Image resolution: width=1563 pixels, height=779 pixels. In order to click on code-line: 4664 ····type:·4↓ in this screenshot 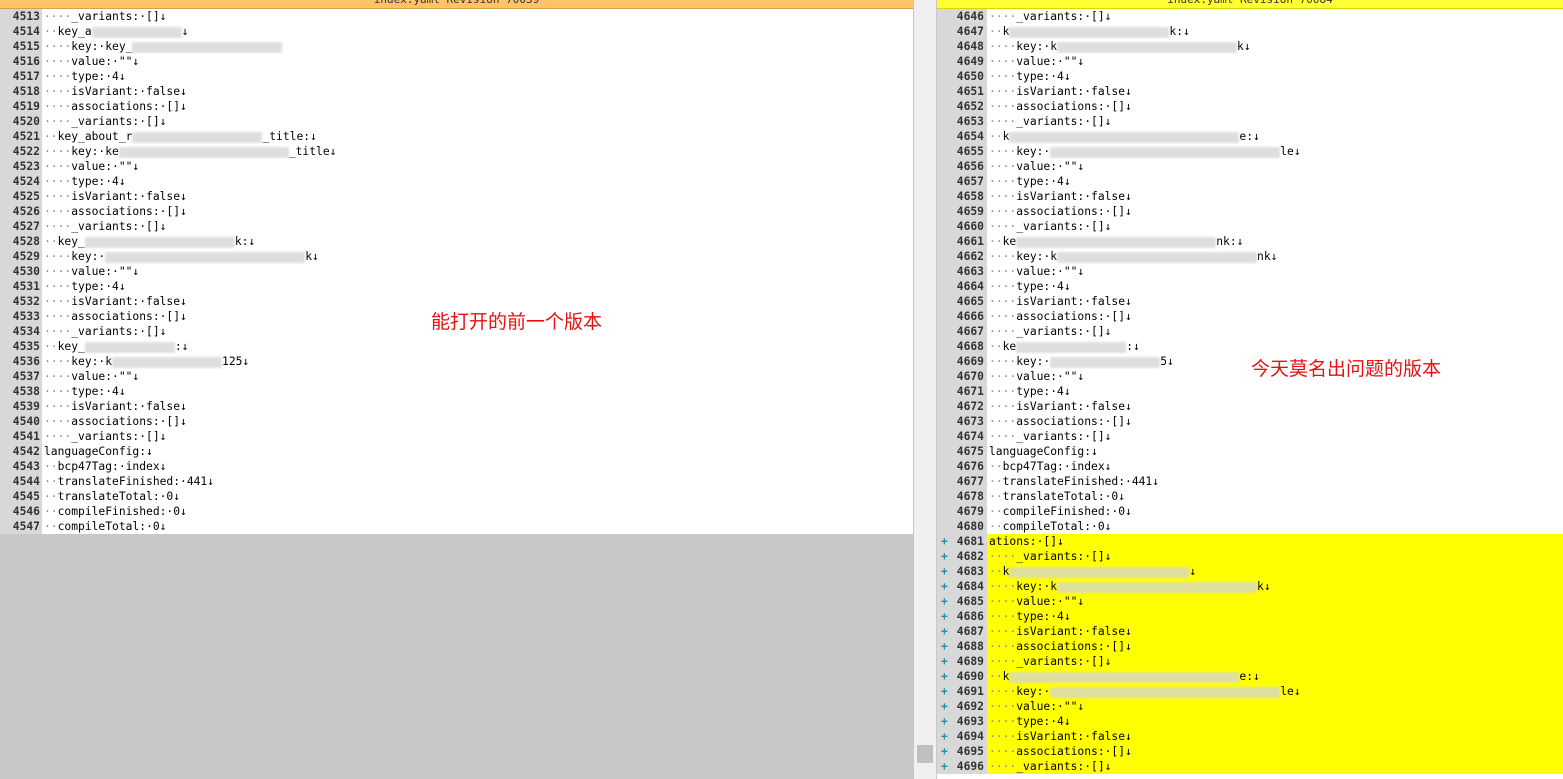, I will do `click(1250, 286)`.